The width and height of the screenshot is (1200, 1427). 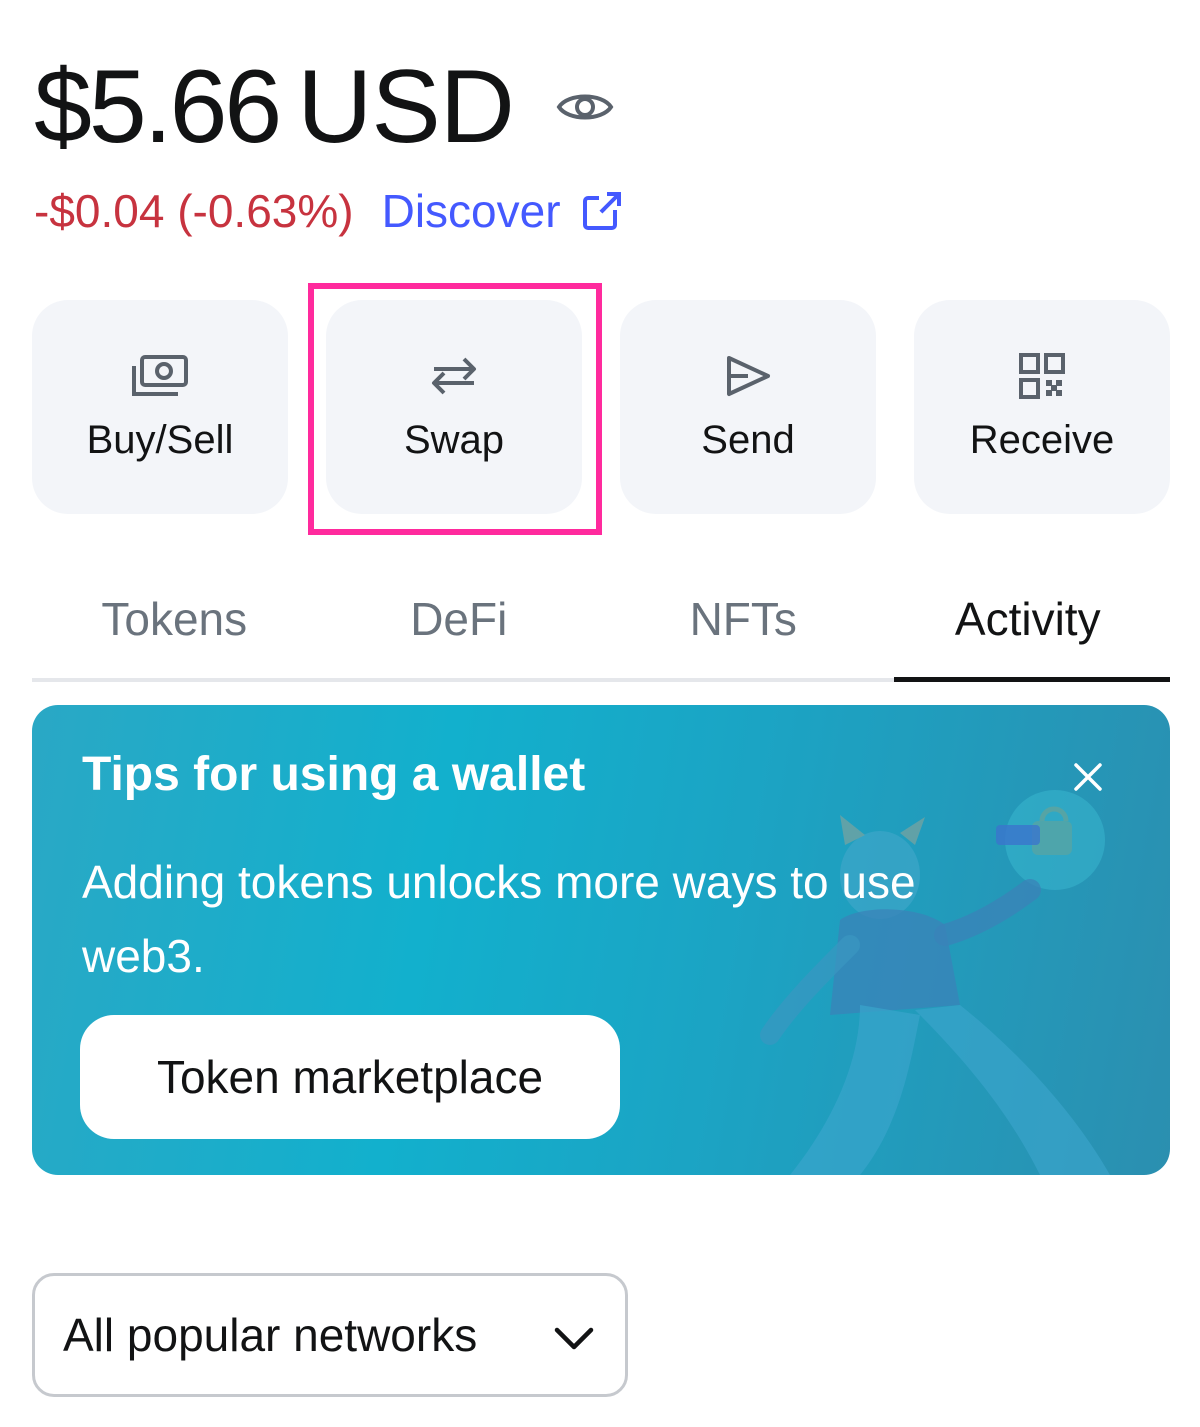 I want to click on token-marketplace-button: Token marketplace, so click(x=350, y=1077).